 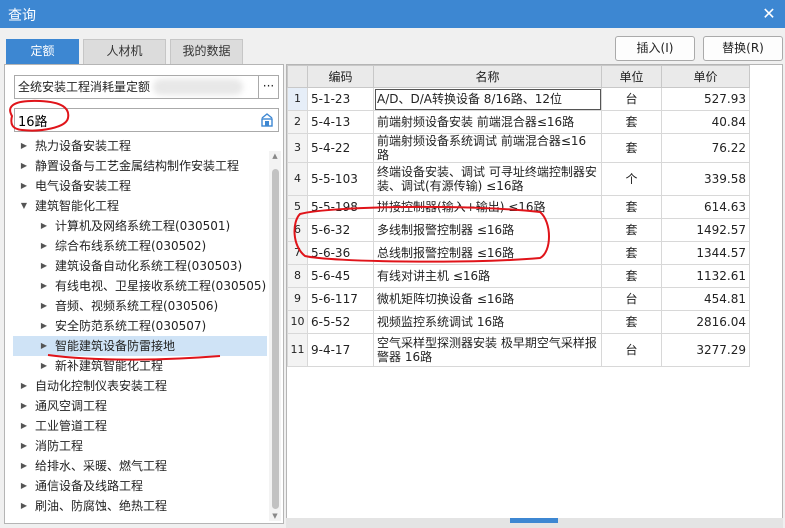 I want to click on cell-name: 终端设备安装、调试 可寻址终端控制器安装、调试(有源传输) ≤16路, so click(x=487, y=179).